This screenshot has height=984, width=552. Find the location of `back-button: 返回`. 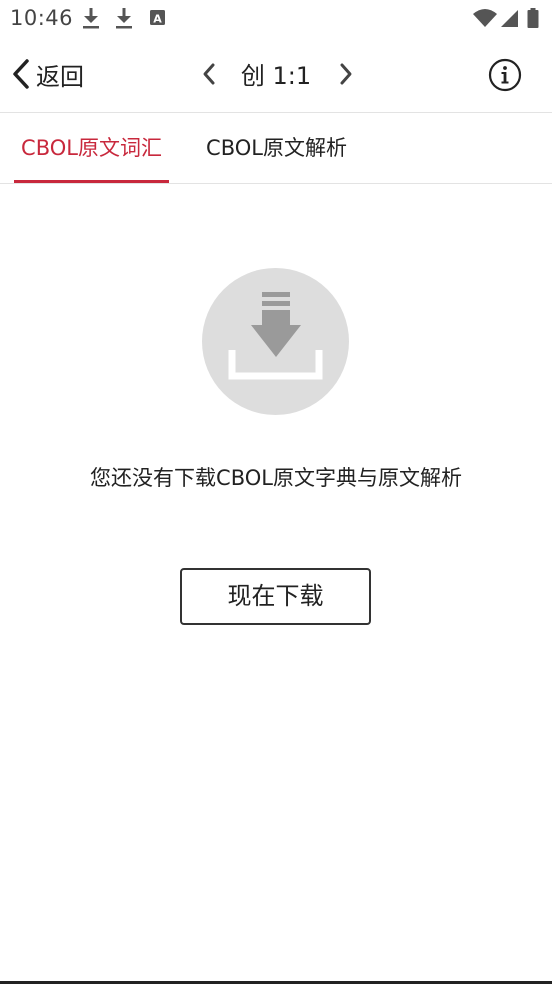

back-button: 返回 is located at coordinates (47, 74).